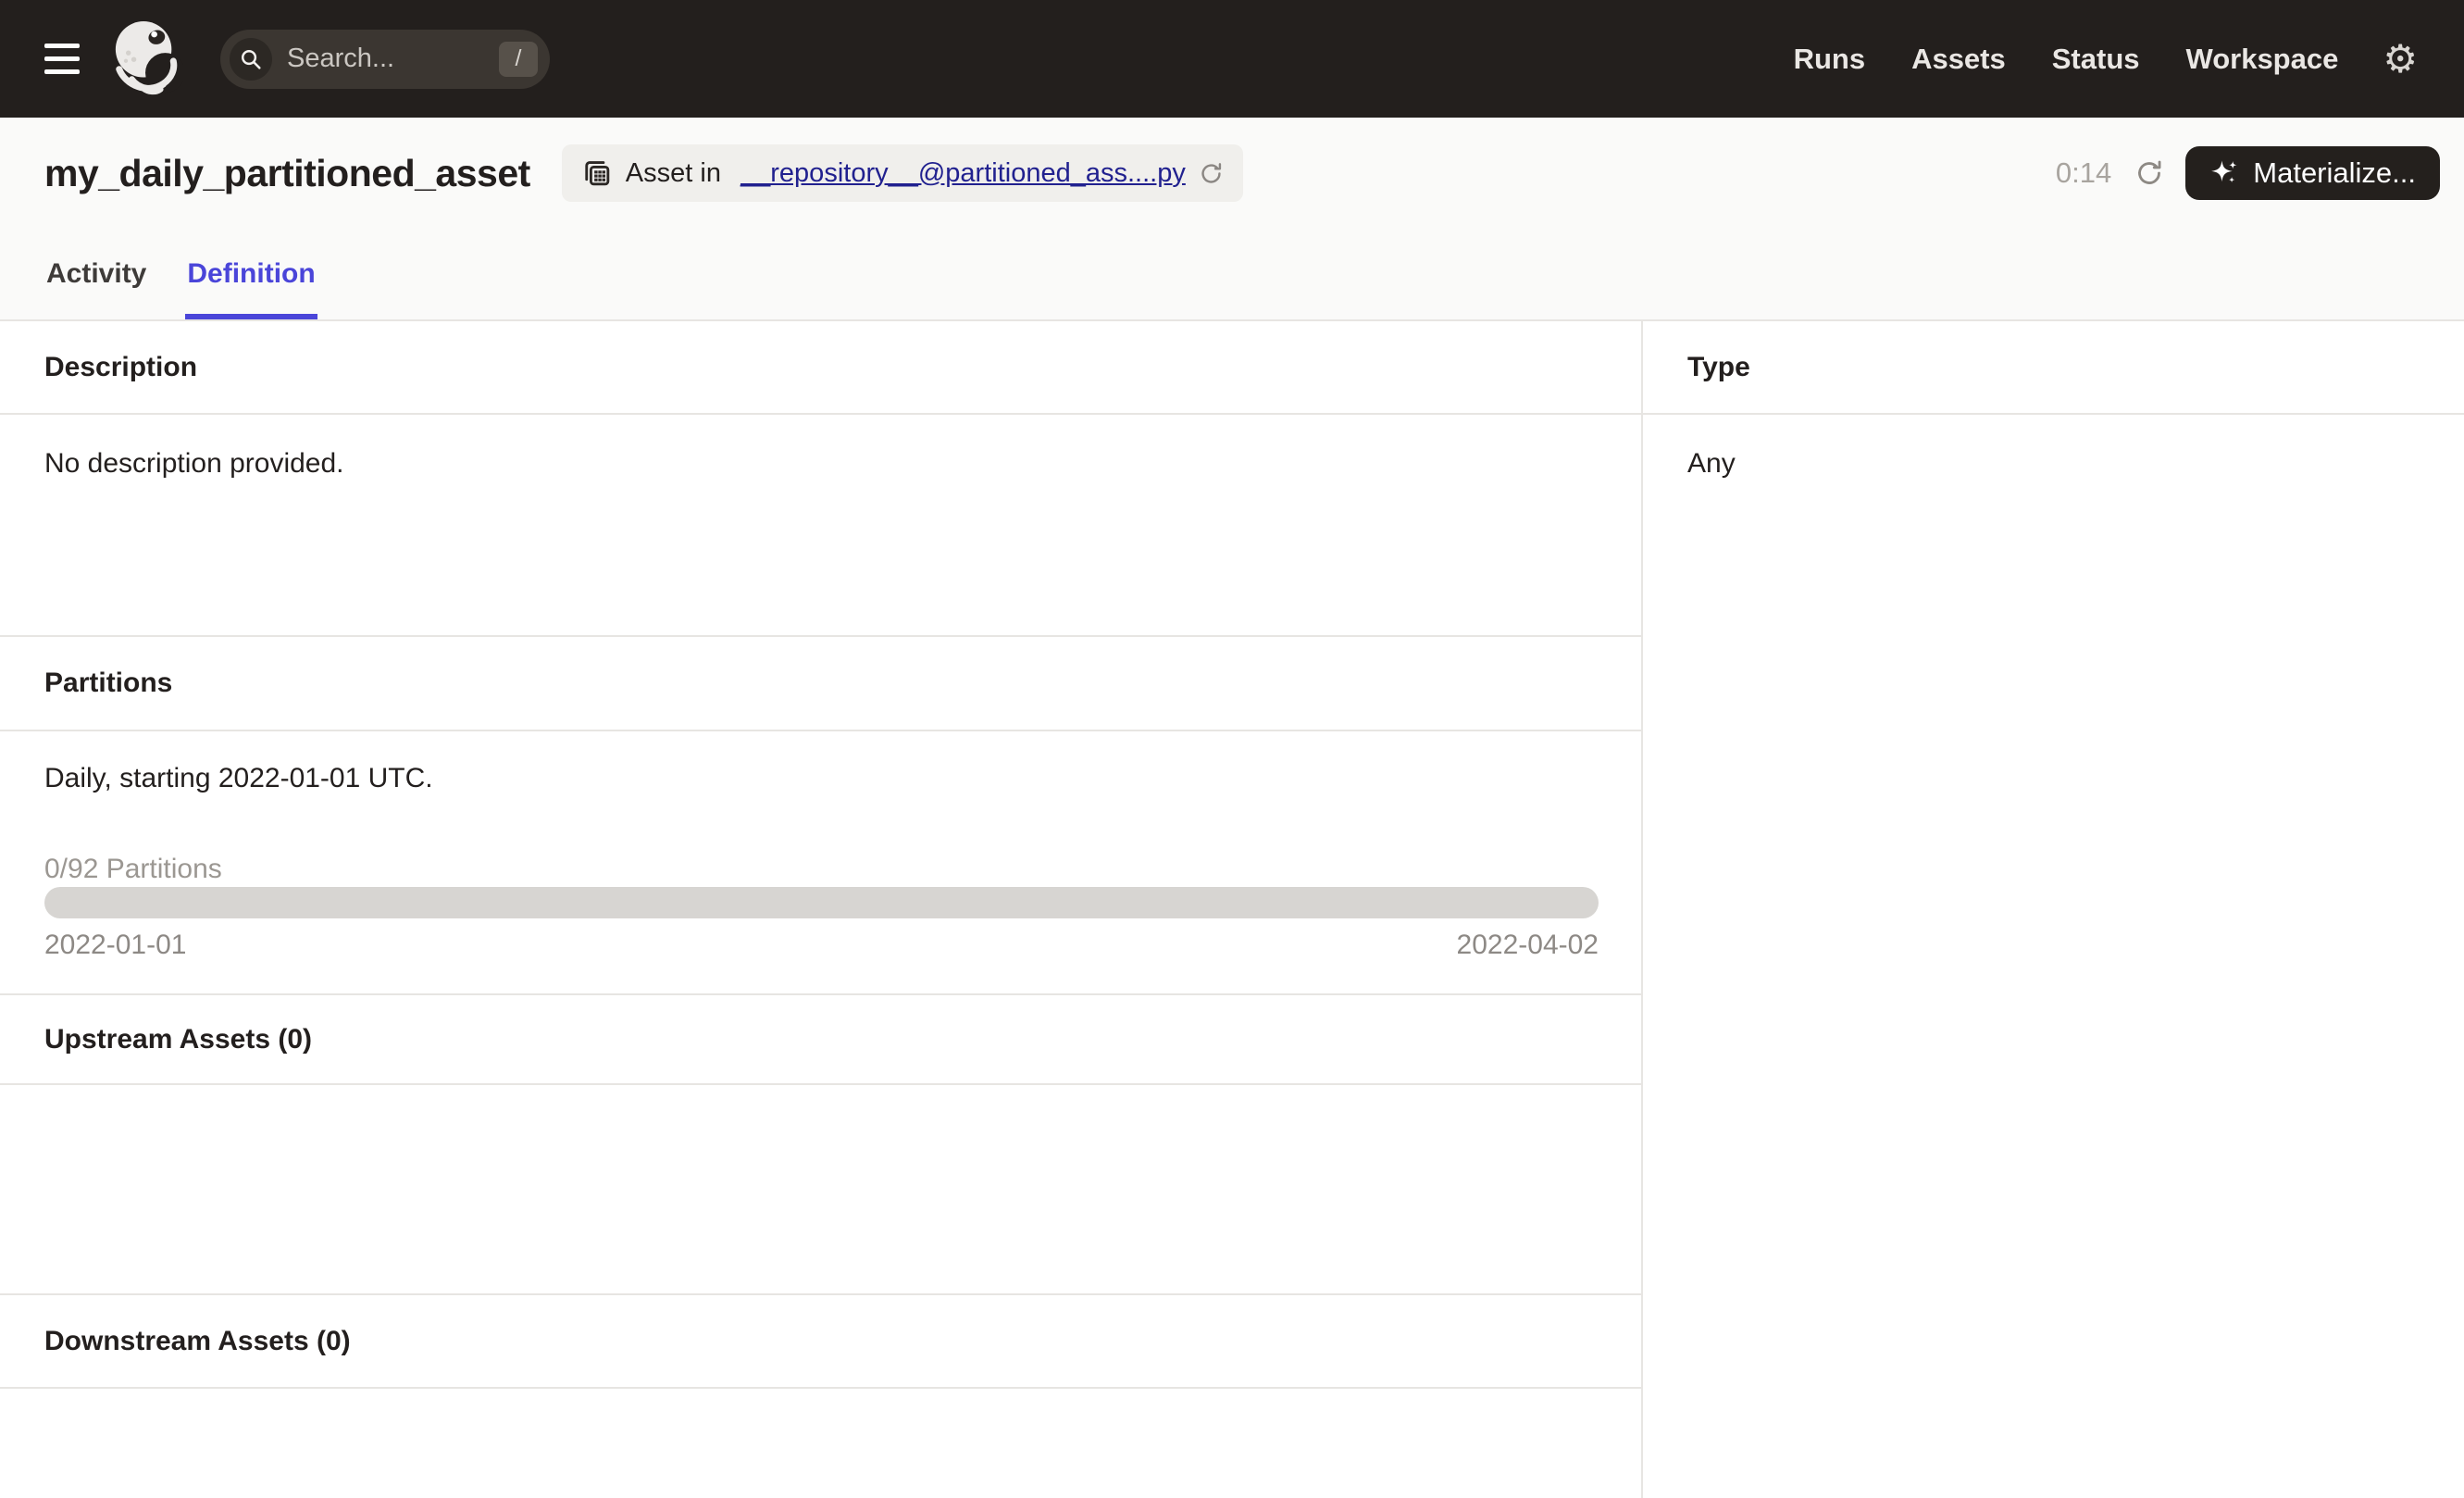  I want to click on type-section-header: Type, so click(2053, 368).